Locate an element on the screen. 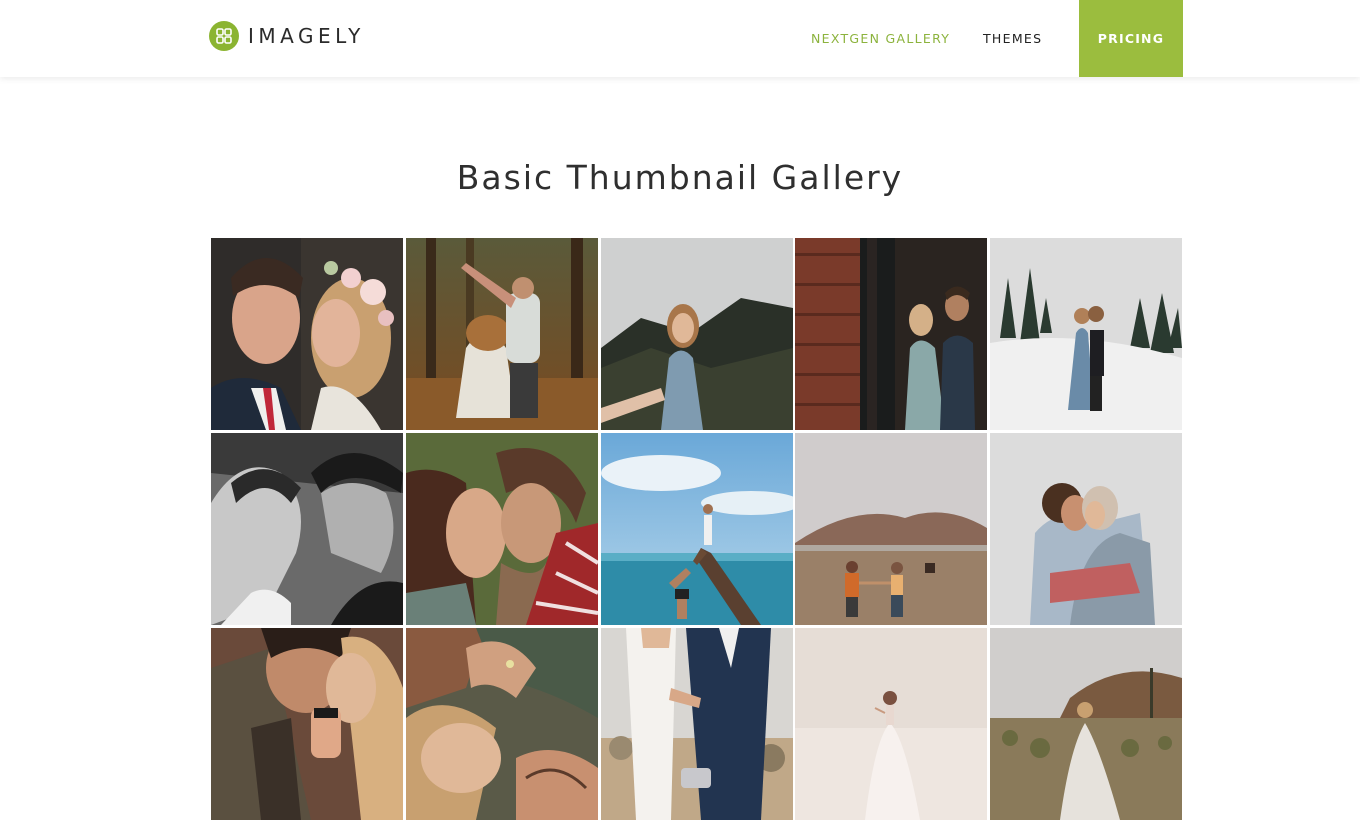 This screenshot has width=1360, height=820. themes-link: THEMES is located at coordinates (1012, 38).